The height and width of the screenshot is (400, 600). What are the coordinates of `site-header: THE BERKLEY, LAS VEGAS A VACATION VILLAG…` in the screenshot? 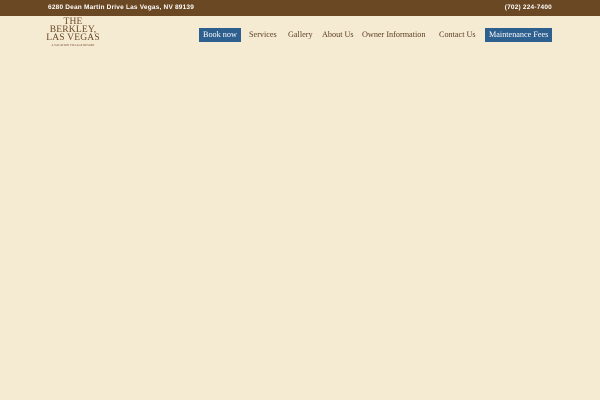 It's located at (300, 36).